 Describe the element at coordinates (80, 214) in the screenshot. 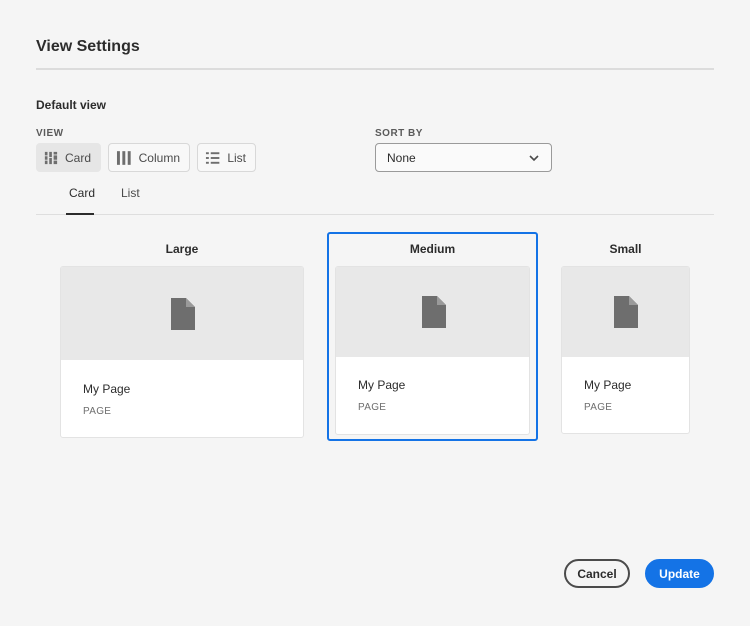

I see `active-tab-indicator` at that location.